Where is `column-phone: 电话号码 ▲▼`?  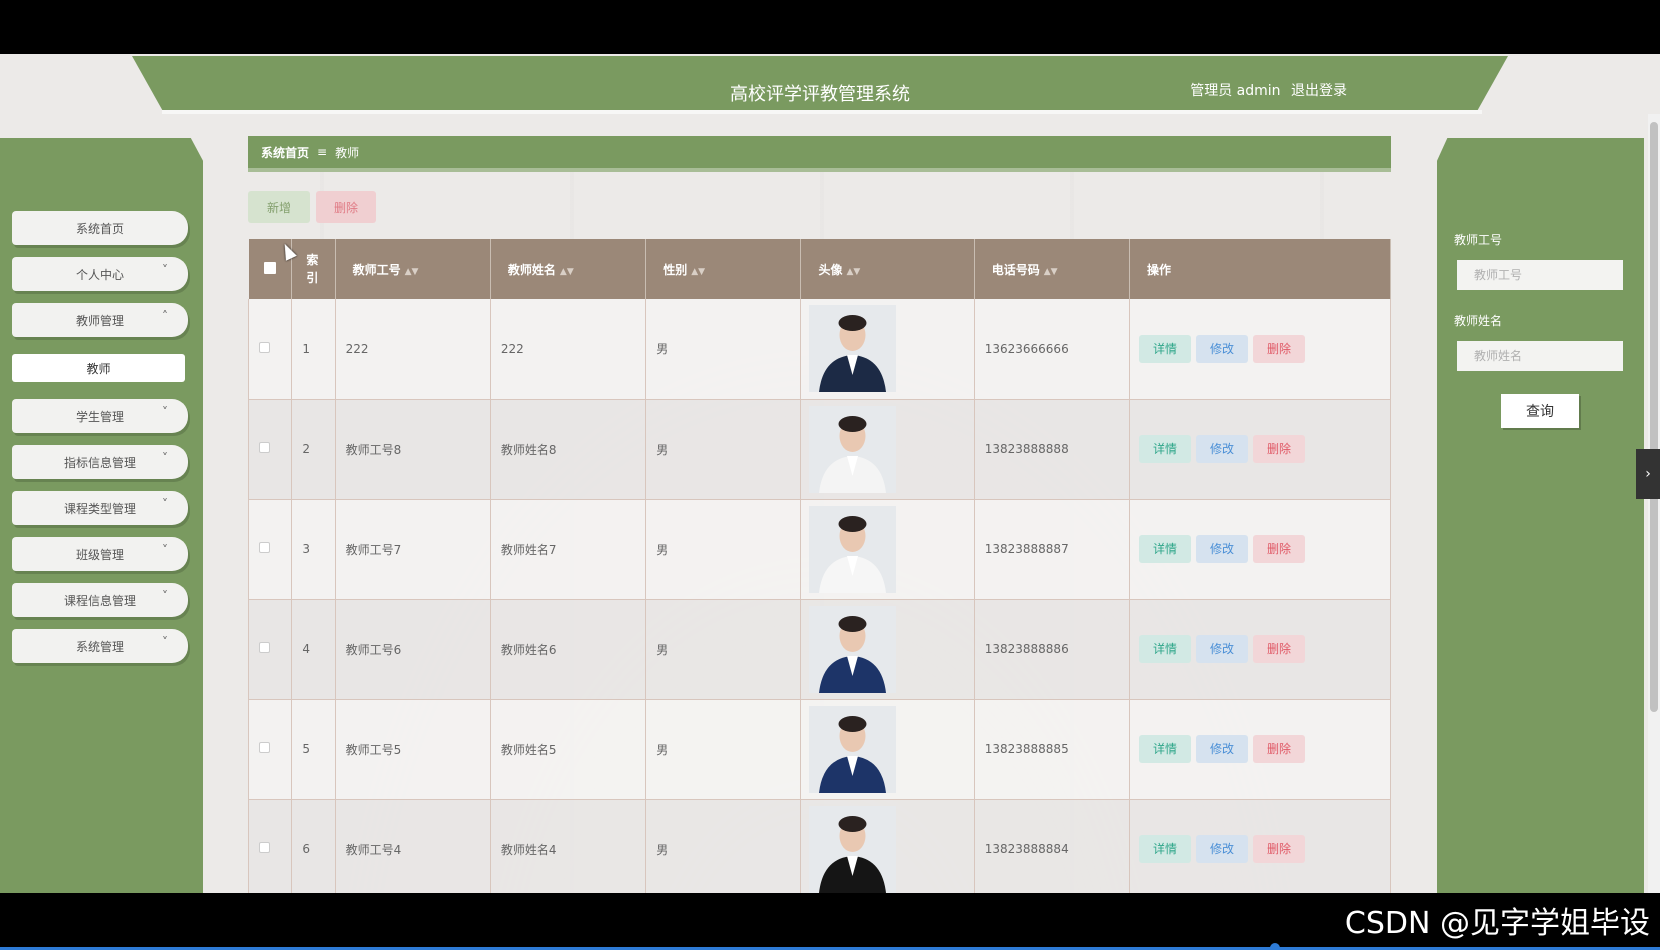
column-phone: 电话号码 ▲▼ is located at coordinates (1052, 269).